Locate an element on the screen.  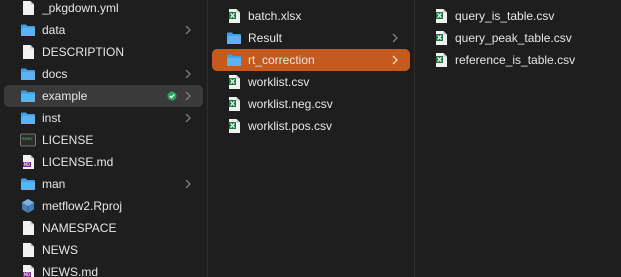
file-row: batch.xlsx is located at coordinates (311, 16).